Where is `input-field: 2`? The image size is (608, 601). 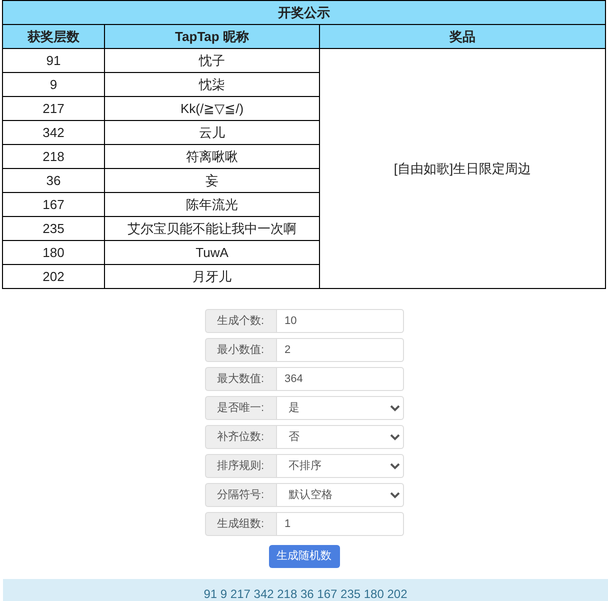 input-field: 2 is located at coordinates (340, 350).